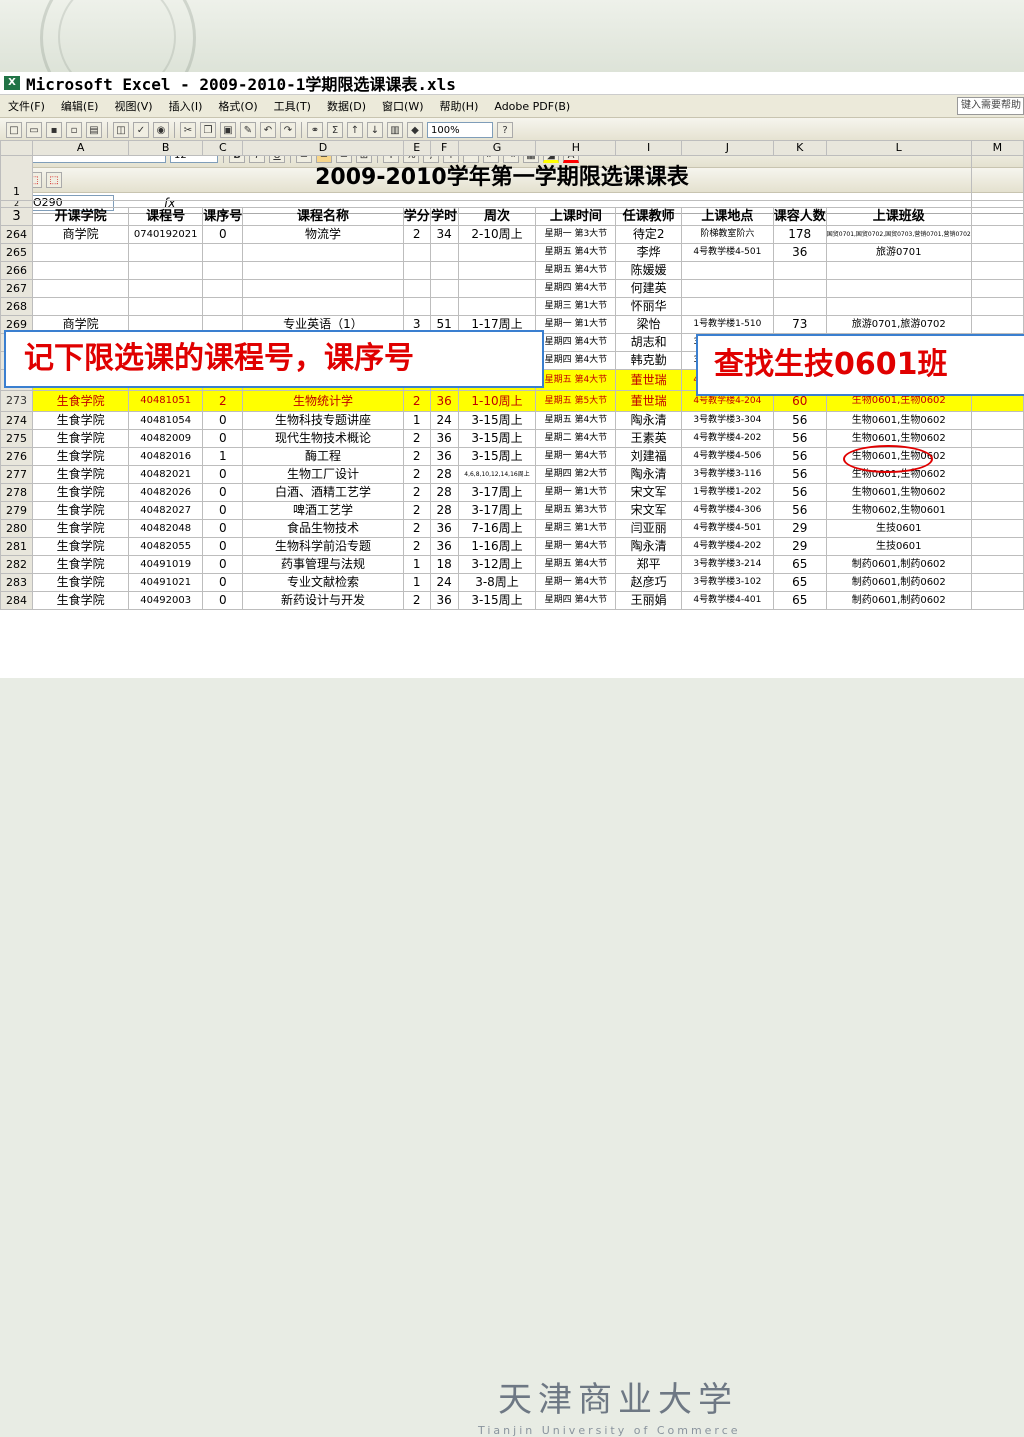 Image resolution: width=1024 pixels, height=1437 pixels. I want to click on table-cell: 新药设计与开发, so click(323, 600).